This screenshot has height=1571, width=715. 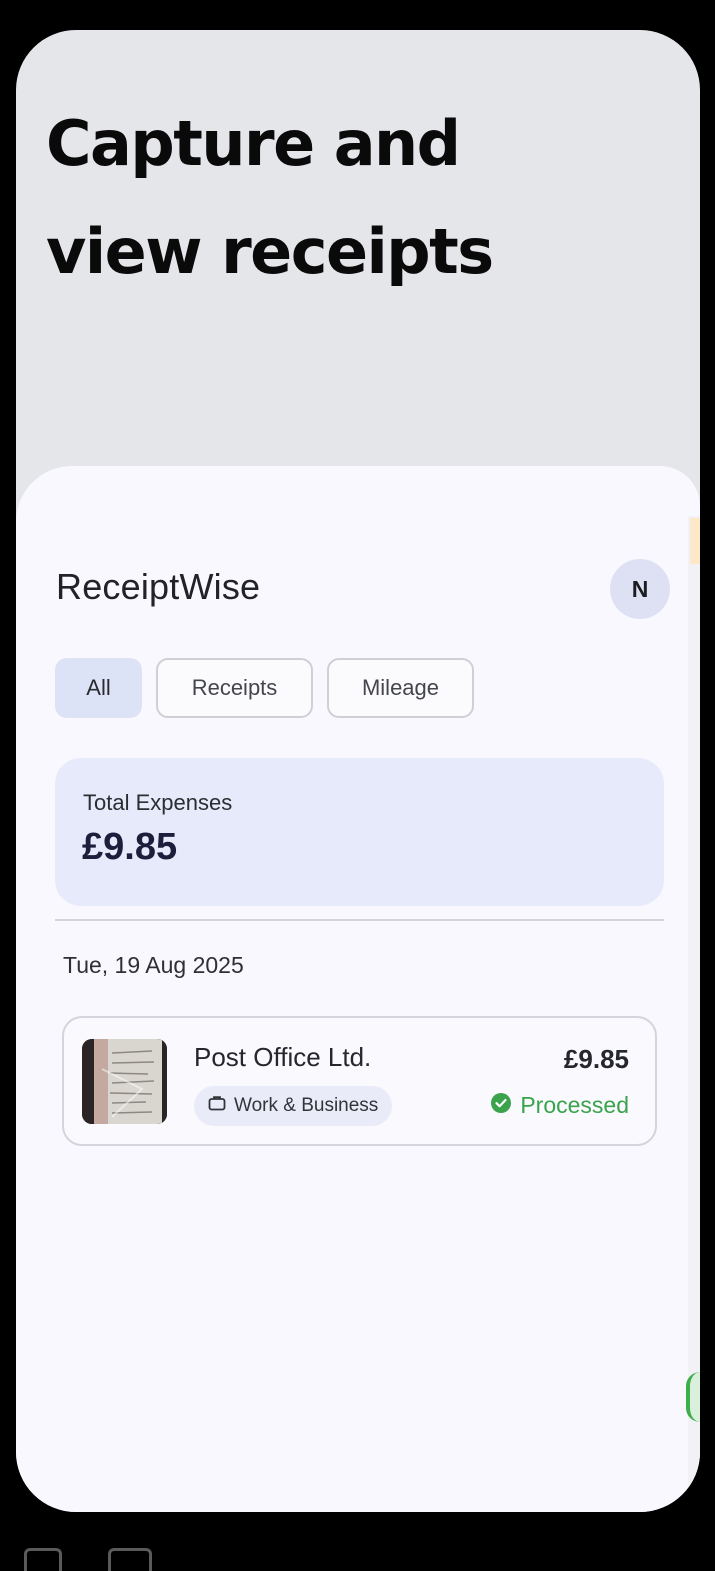 I want to click on check-circle-icon, so click(x=501, y=1105).